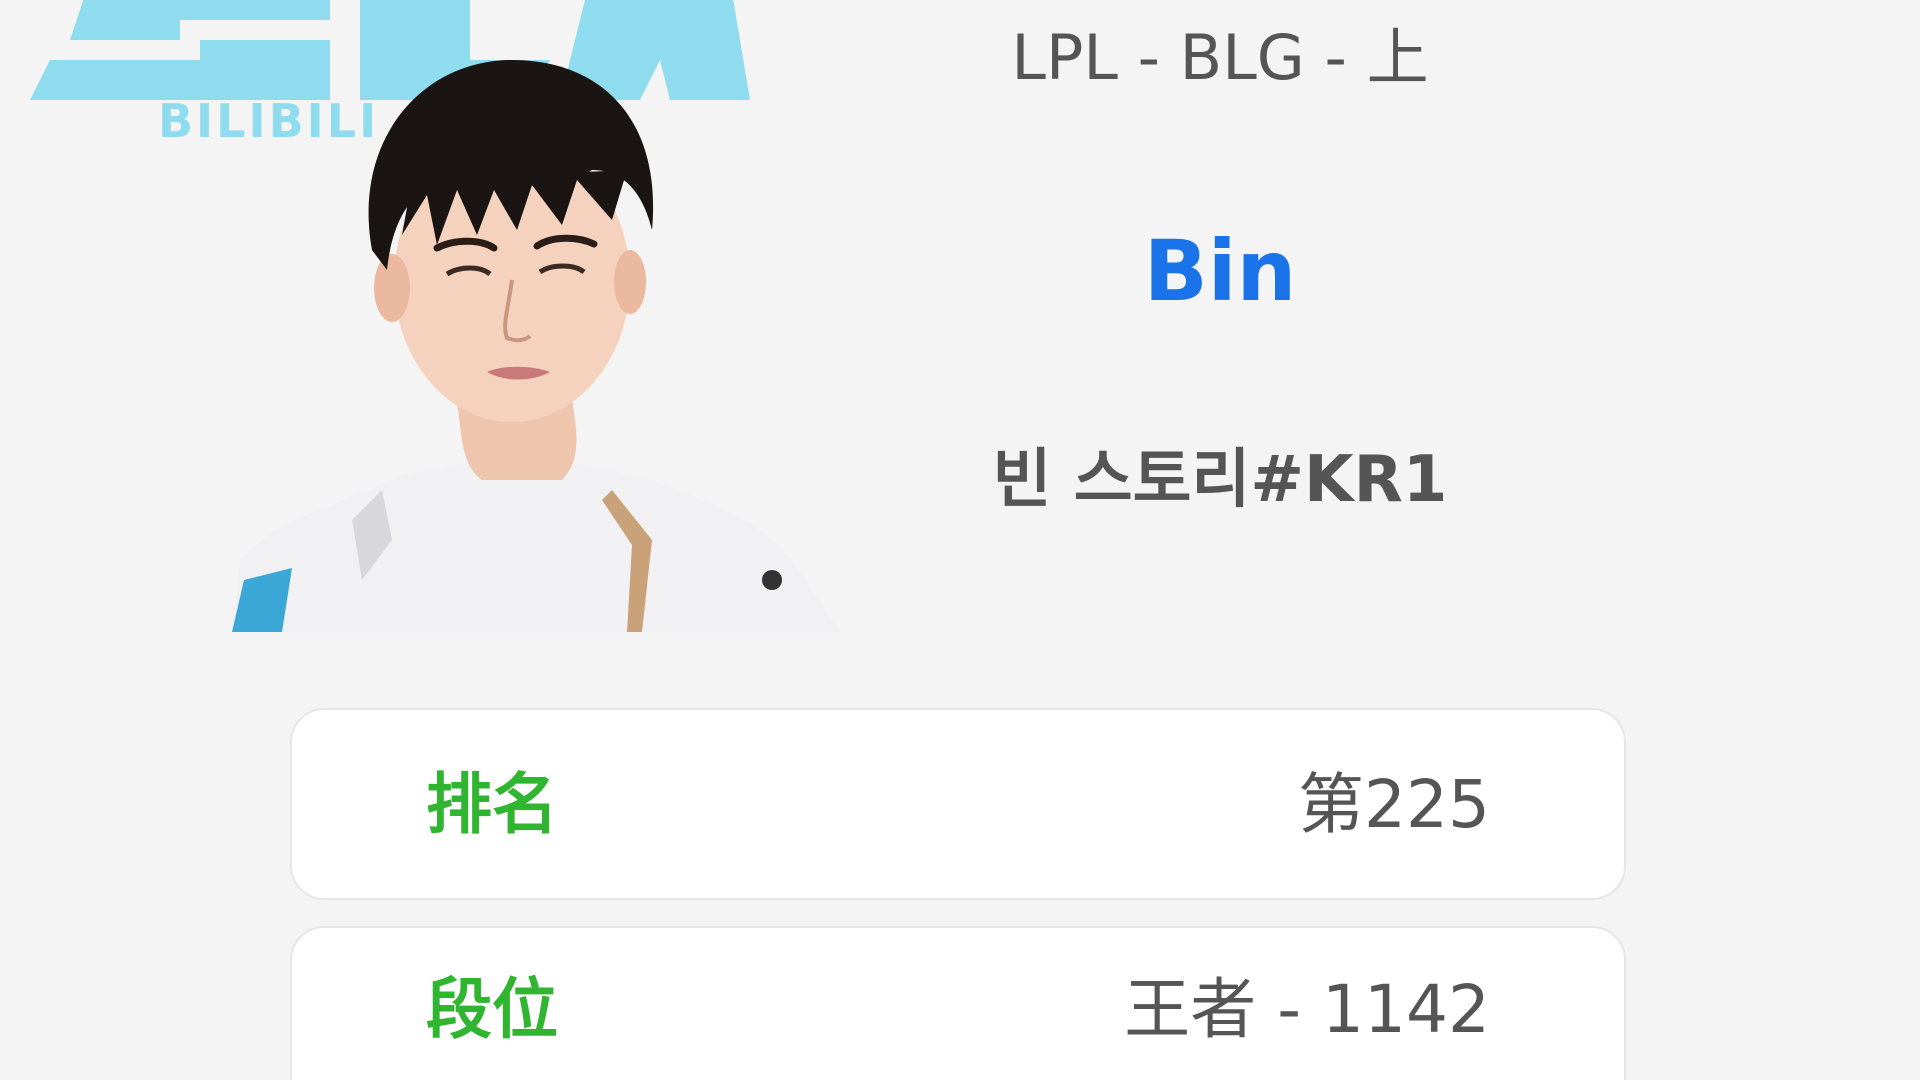  What do you see at coordinates (1307, 1009) in the screenshot?
I see `tier-value: 王者 - 1142` at bounding box center [1307, 1009].